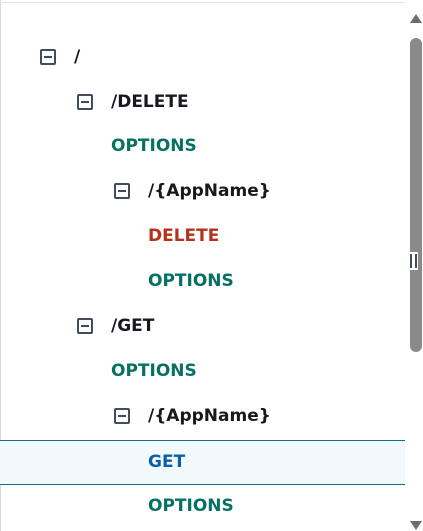 This screenshot has width=423, height=531. Describe the element at coordinates (202, 102) in the screenshot. I see `tree-node-delete-resource: /DELETE` at that location.